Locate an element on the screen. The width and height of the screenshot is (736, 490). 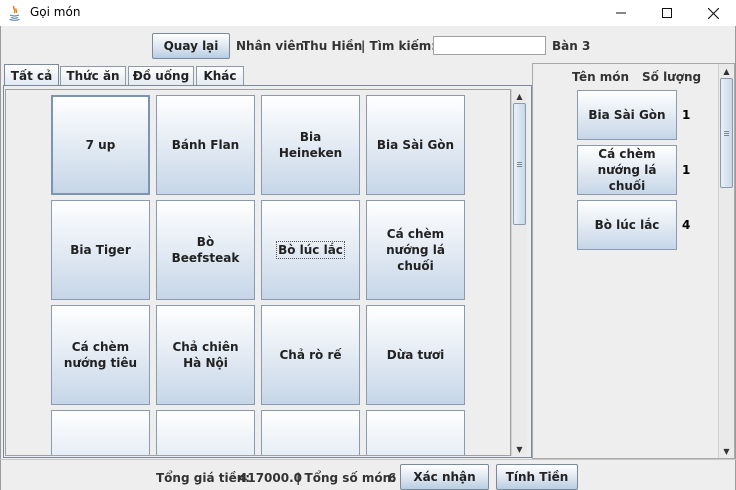
tab-other: Khác is located at coordinates (220, 75).